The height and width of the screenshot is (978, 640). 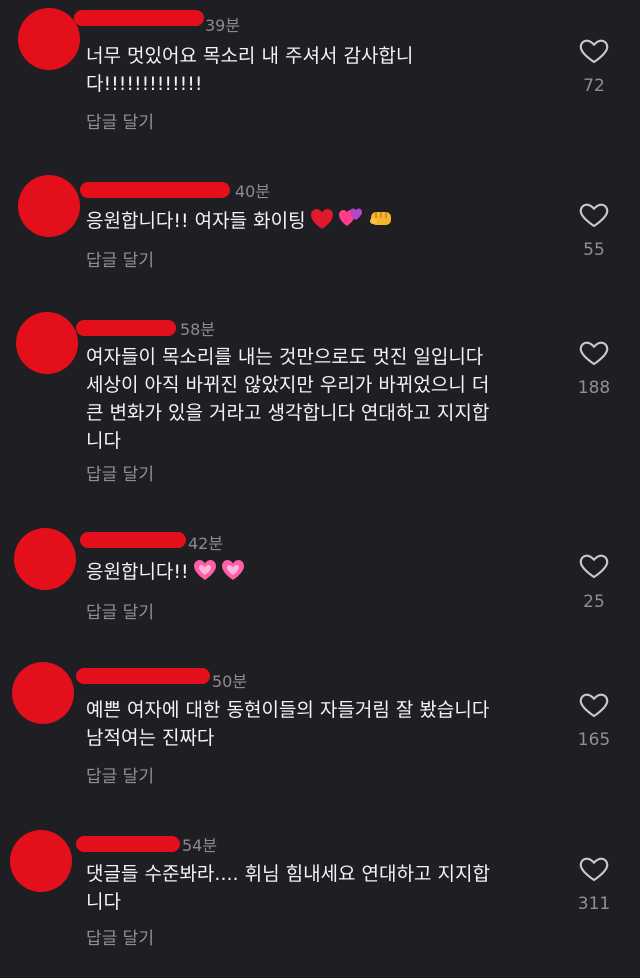 I want to click on fist-emoji-icon, so click(x=380, y=218).